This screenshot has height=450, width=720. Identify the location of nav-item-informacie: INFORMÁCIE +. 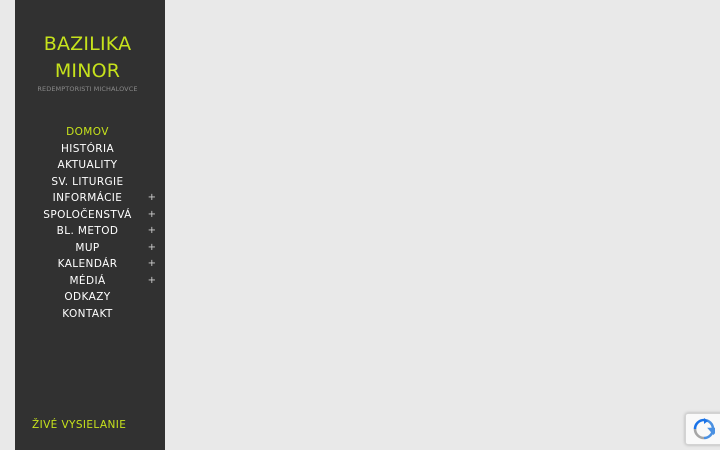
(87, 198).